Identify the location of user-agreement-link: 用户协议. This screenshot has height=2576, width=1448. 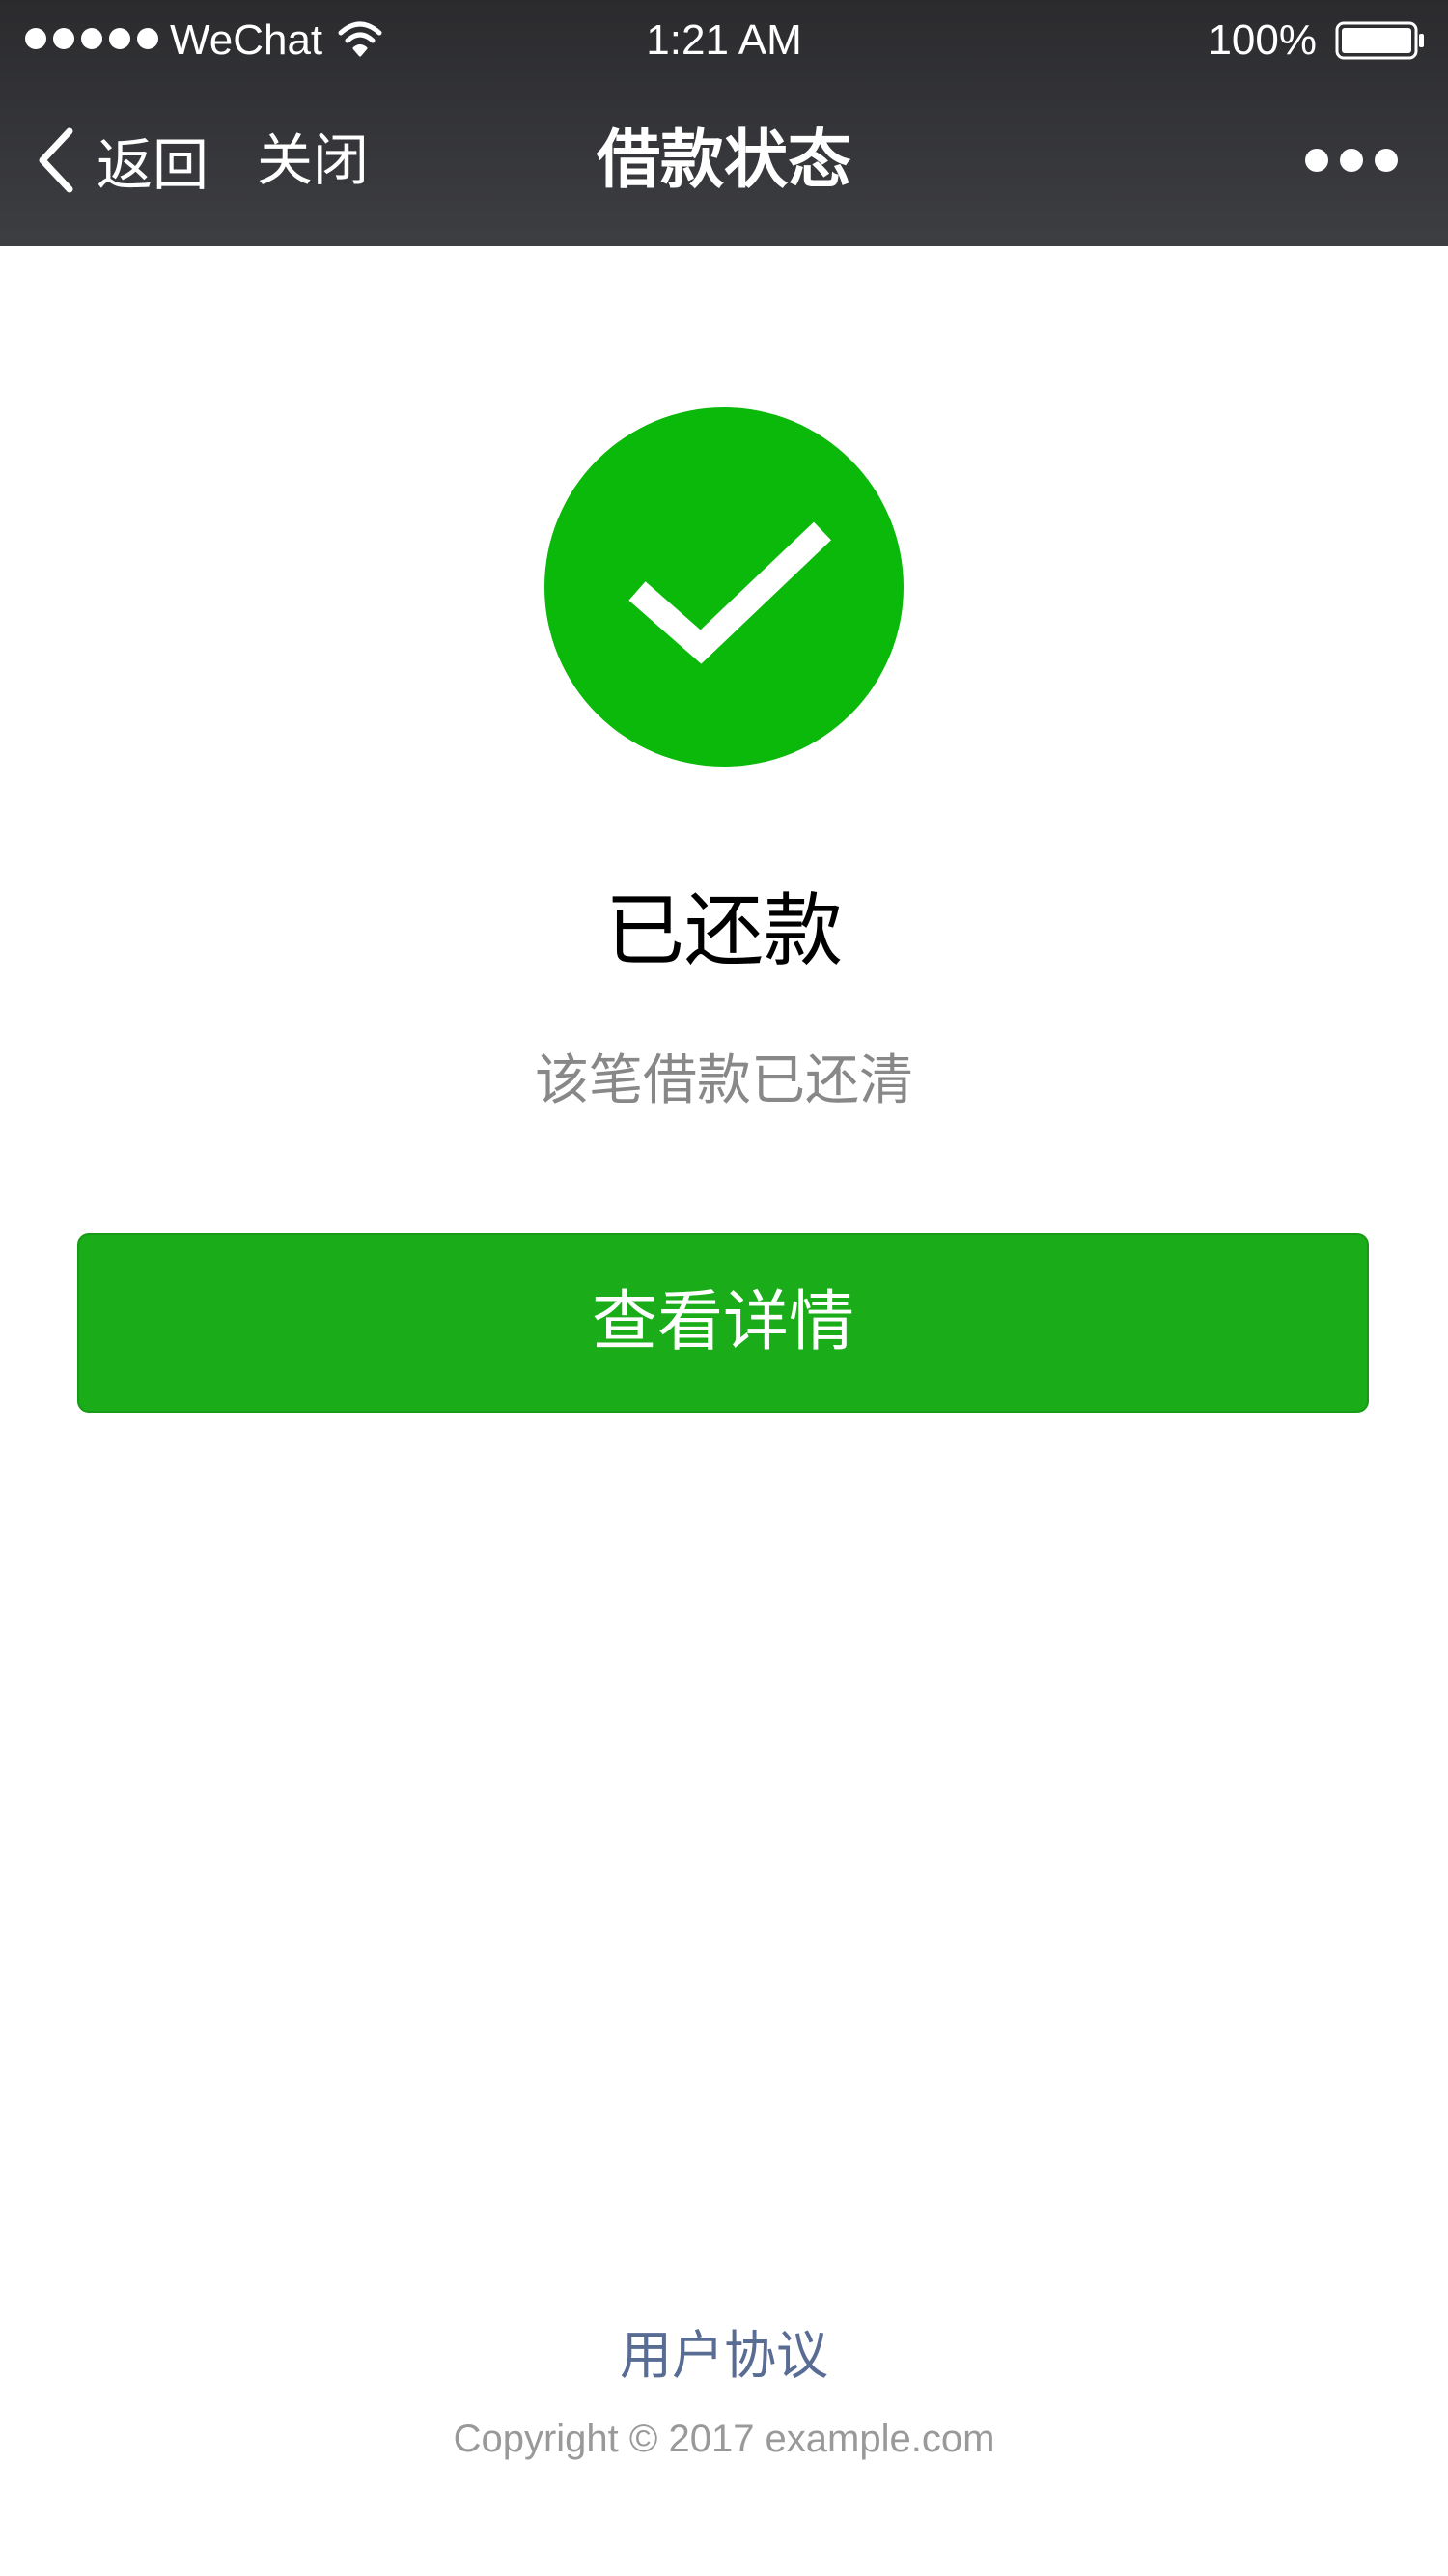
(724, 2355).